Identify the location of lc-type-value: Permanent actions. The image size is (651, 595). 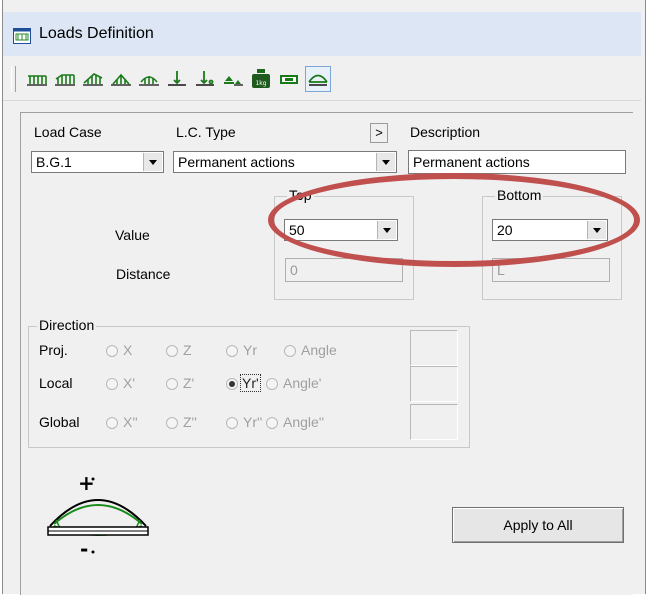
(236, 162).